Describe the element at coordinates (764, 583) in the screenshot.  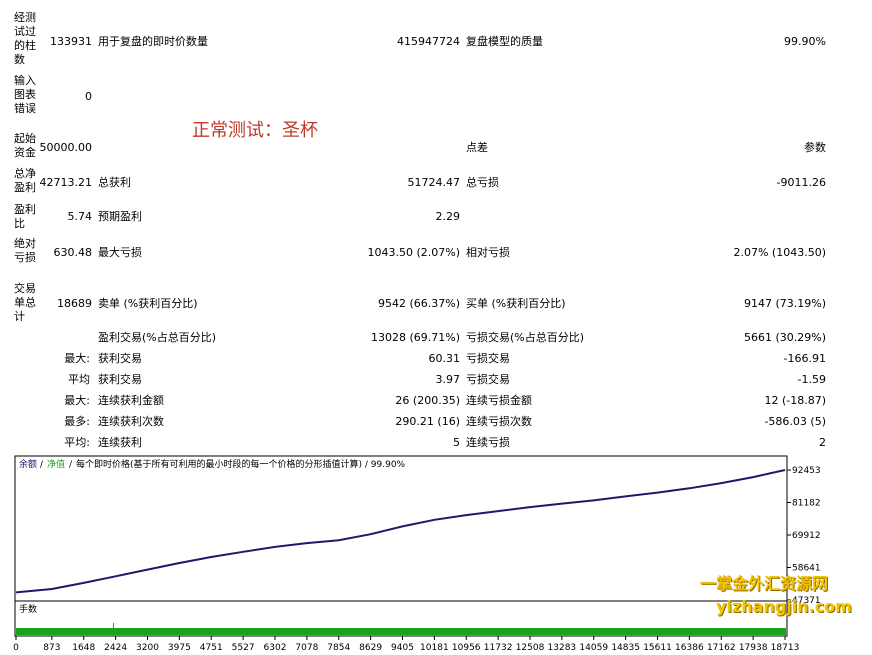
I see `site-brand: 一掌金外汇资源网` at that location.